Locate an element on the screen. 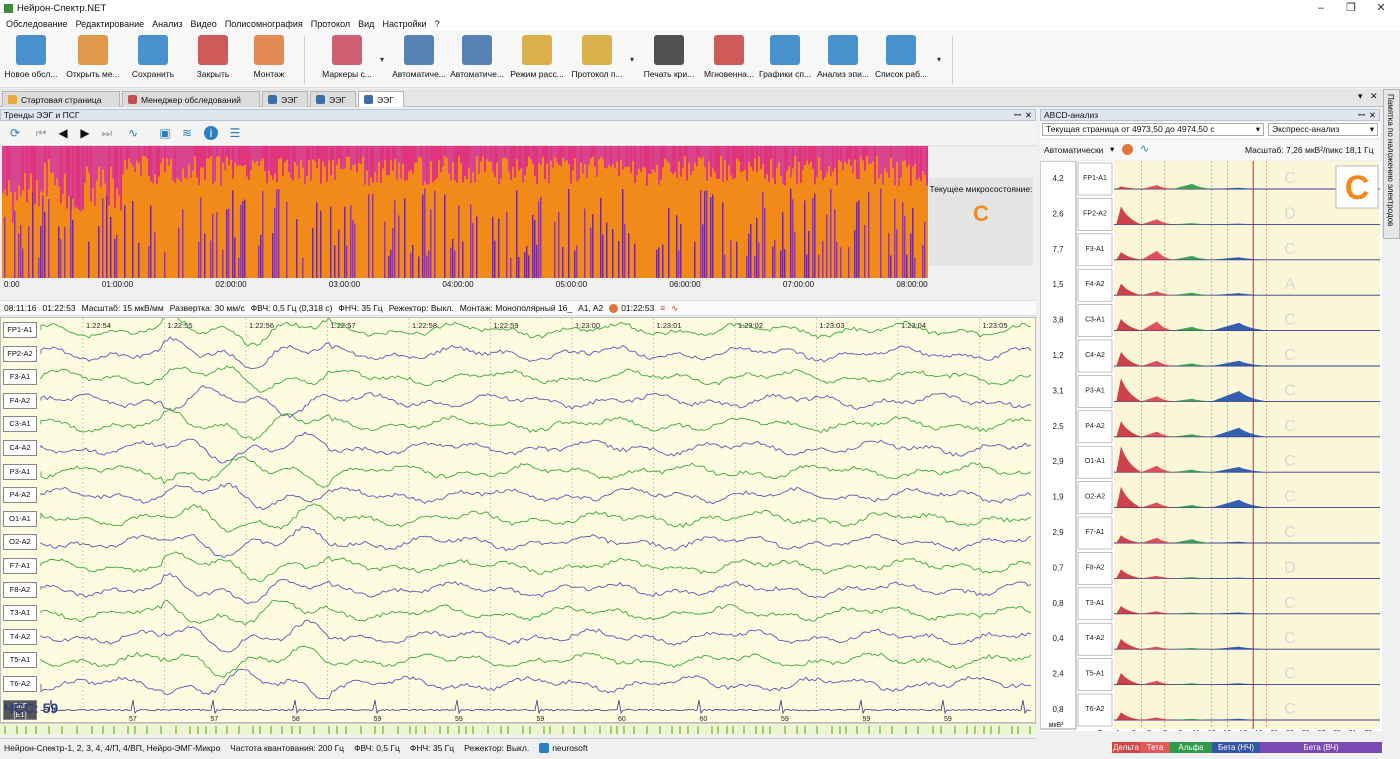 The image size is (1400, 759). save-trend-icon: ▣ is located at coordinates (165, 133).